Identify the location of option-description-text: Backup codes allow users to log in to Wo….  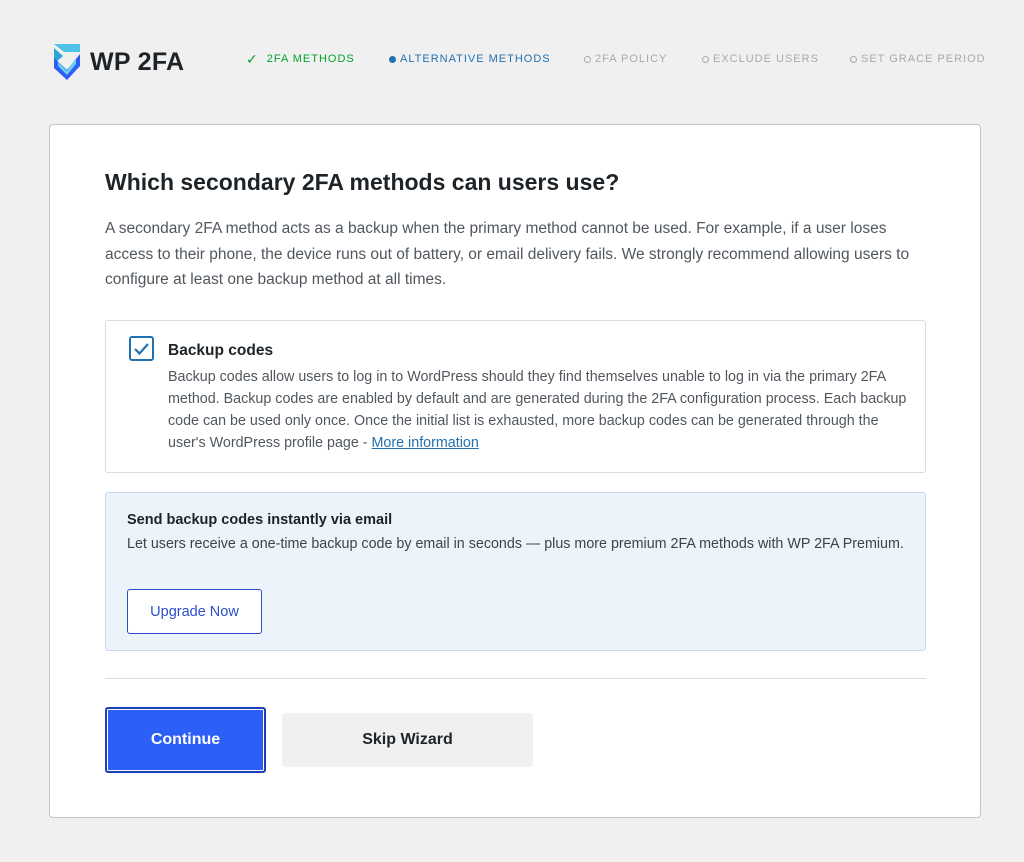
(537, 410).